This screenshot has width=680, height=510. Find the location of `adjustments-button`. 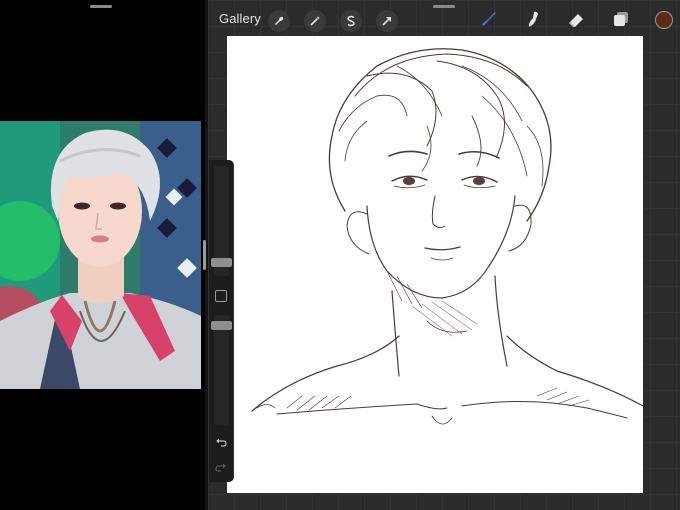

adjustments-button is located at coordinates (315, 21).